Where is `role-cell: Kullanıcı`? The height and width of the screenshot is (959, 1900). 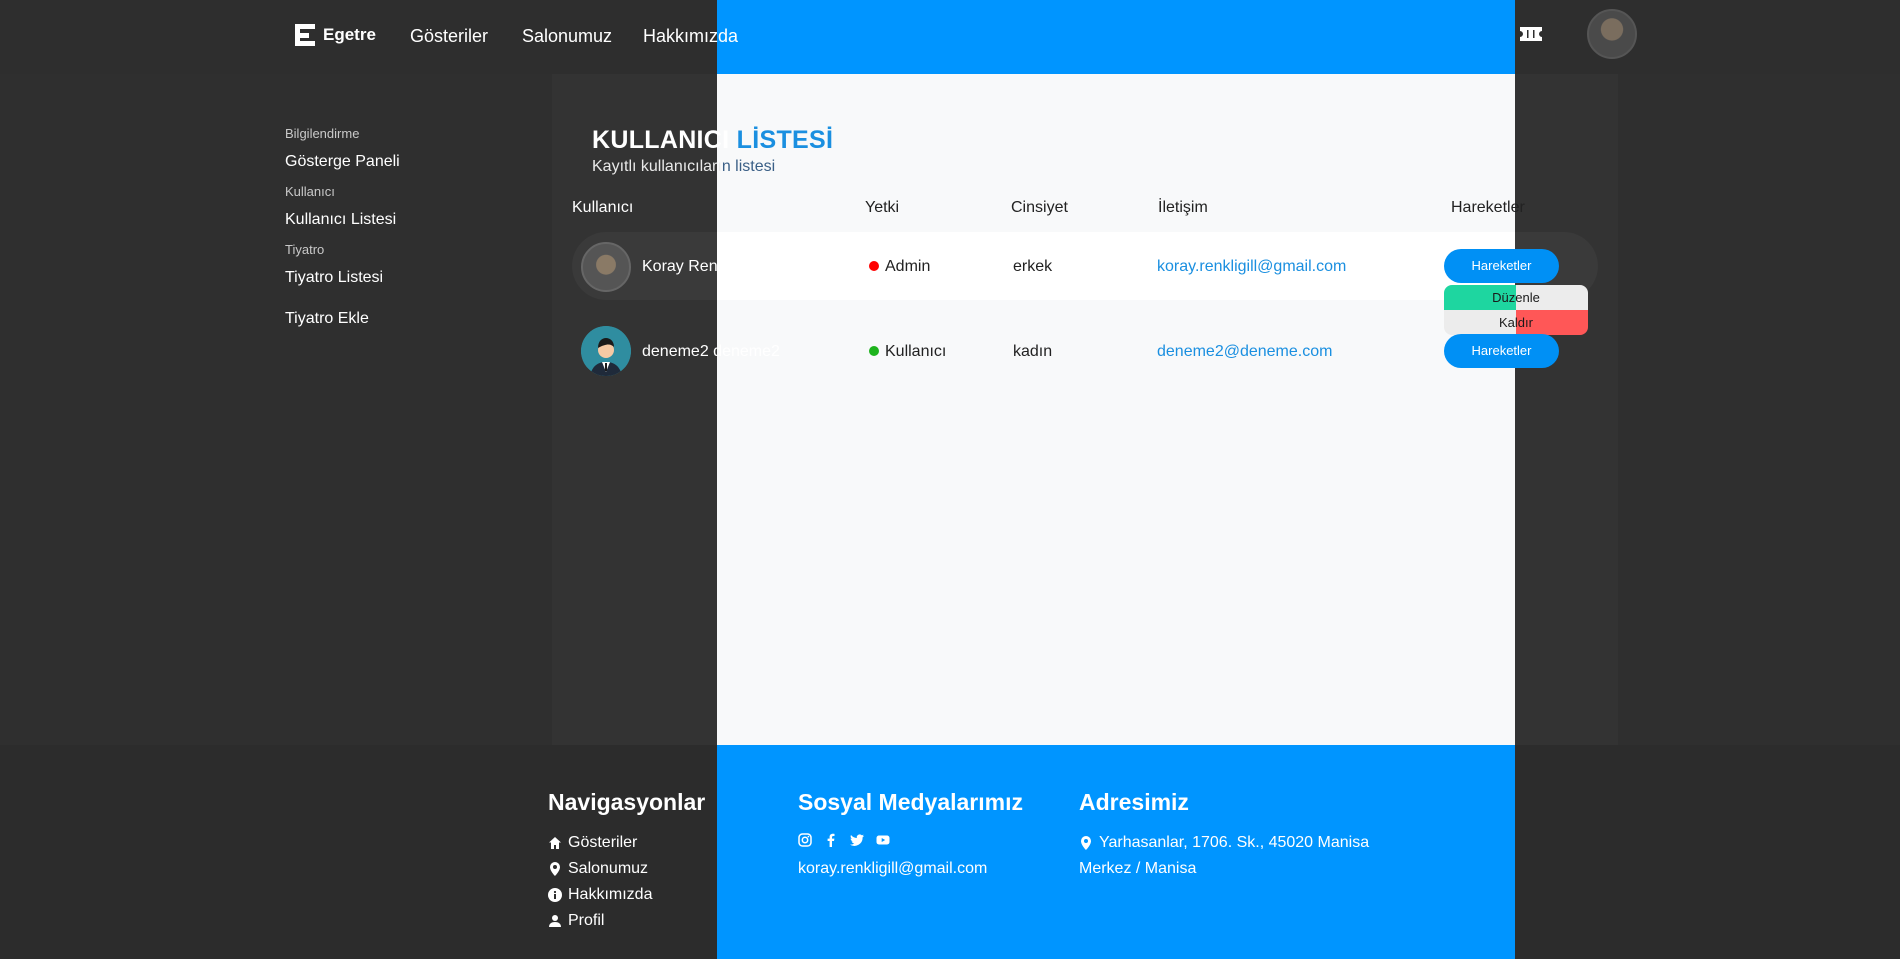 role-cell: Kullanıcı is located at coordinates (907, 352).